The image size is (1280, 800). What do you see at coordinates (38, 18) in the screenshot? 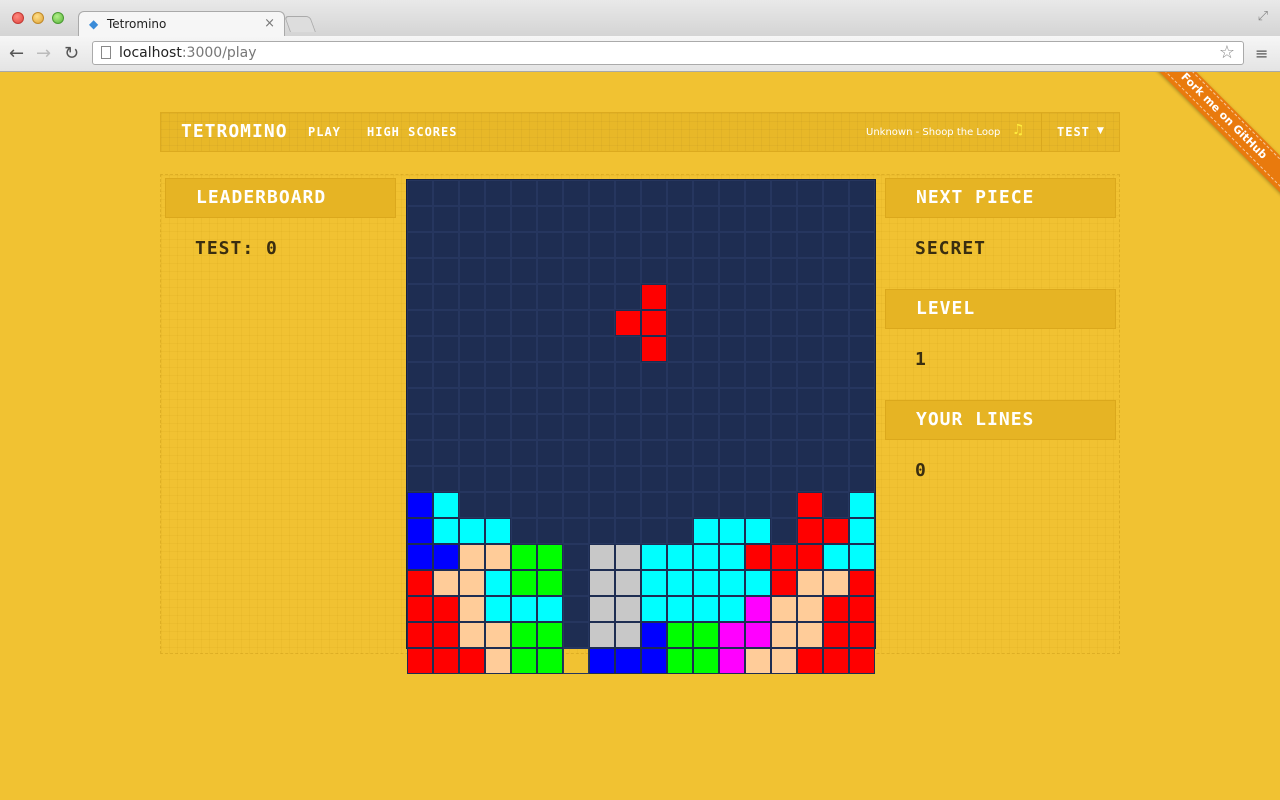
I see `minimize-window-button` at bounding box center [38, 18].